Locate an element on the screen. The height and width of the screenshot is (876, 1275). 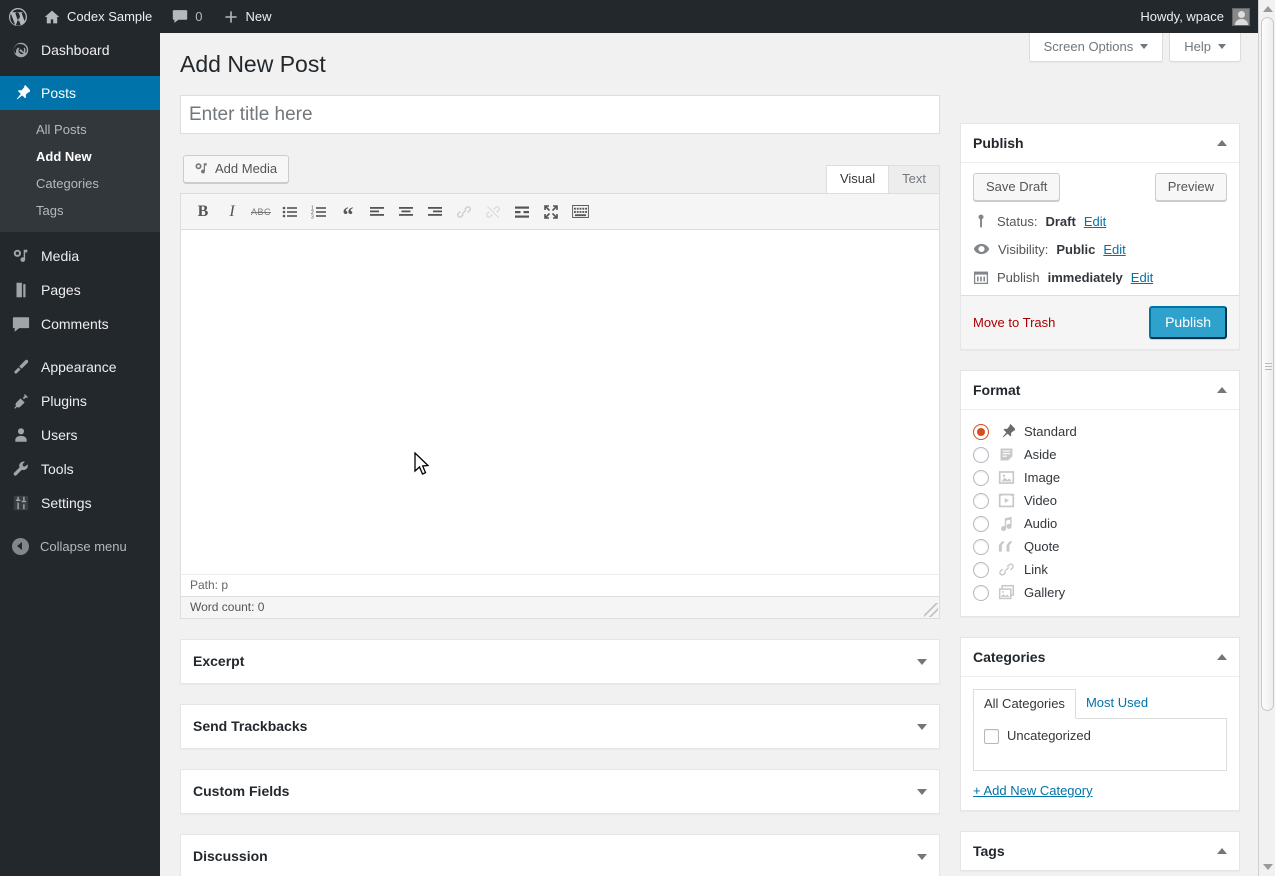
categories-box-header: Categories is located at coordinates (1100, 657).